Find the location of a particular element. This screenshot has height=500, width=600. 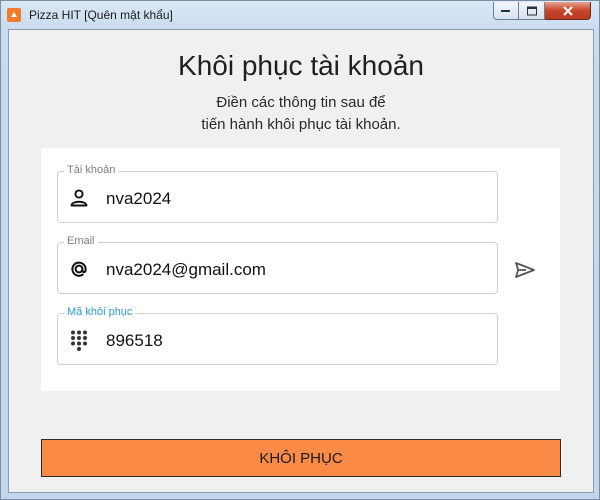

close-button is located at coordinates (568, 11).